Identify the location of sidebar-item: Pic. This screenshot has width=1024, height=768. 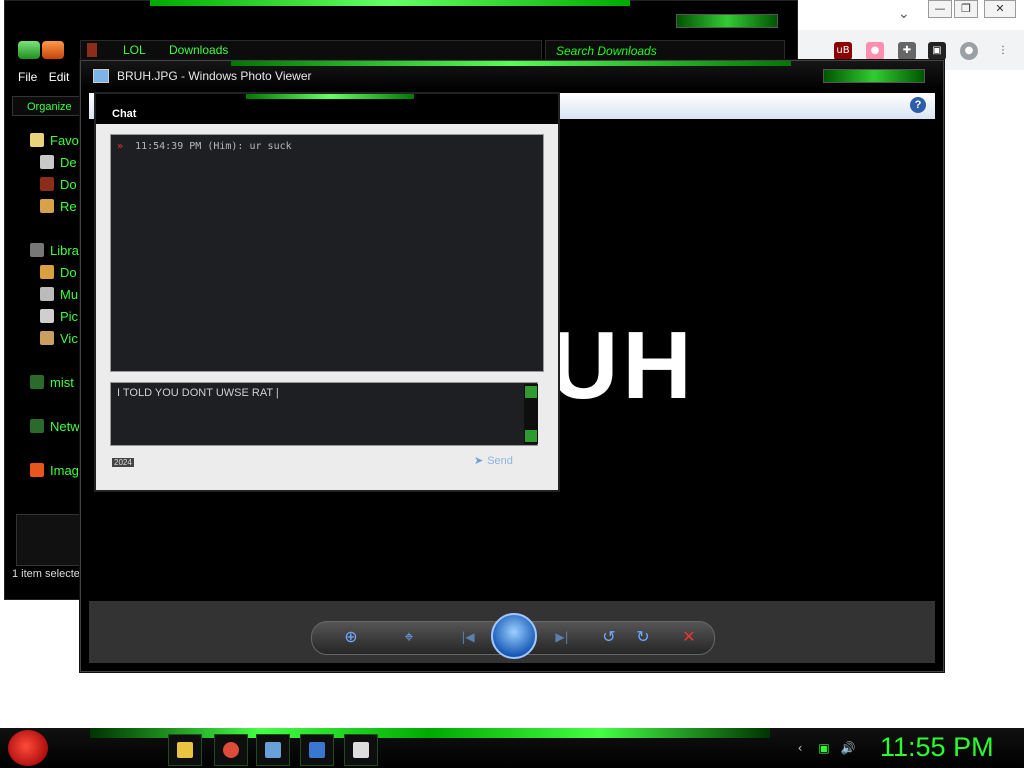
(59, 317).